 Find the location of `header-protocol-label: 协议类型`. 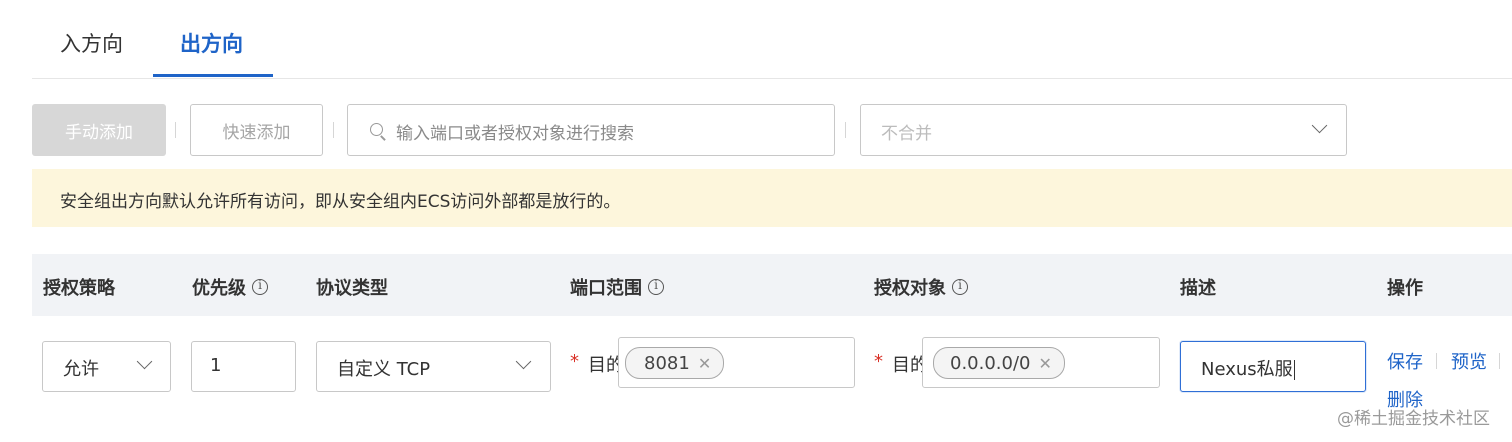

header-protocol-label: 协议类型 is located at coordinates (352, 288).